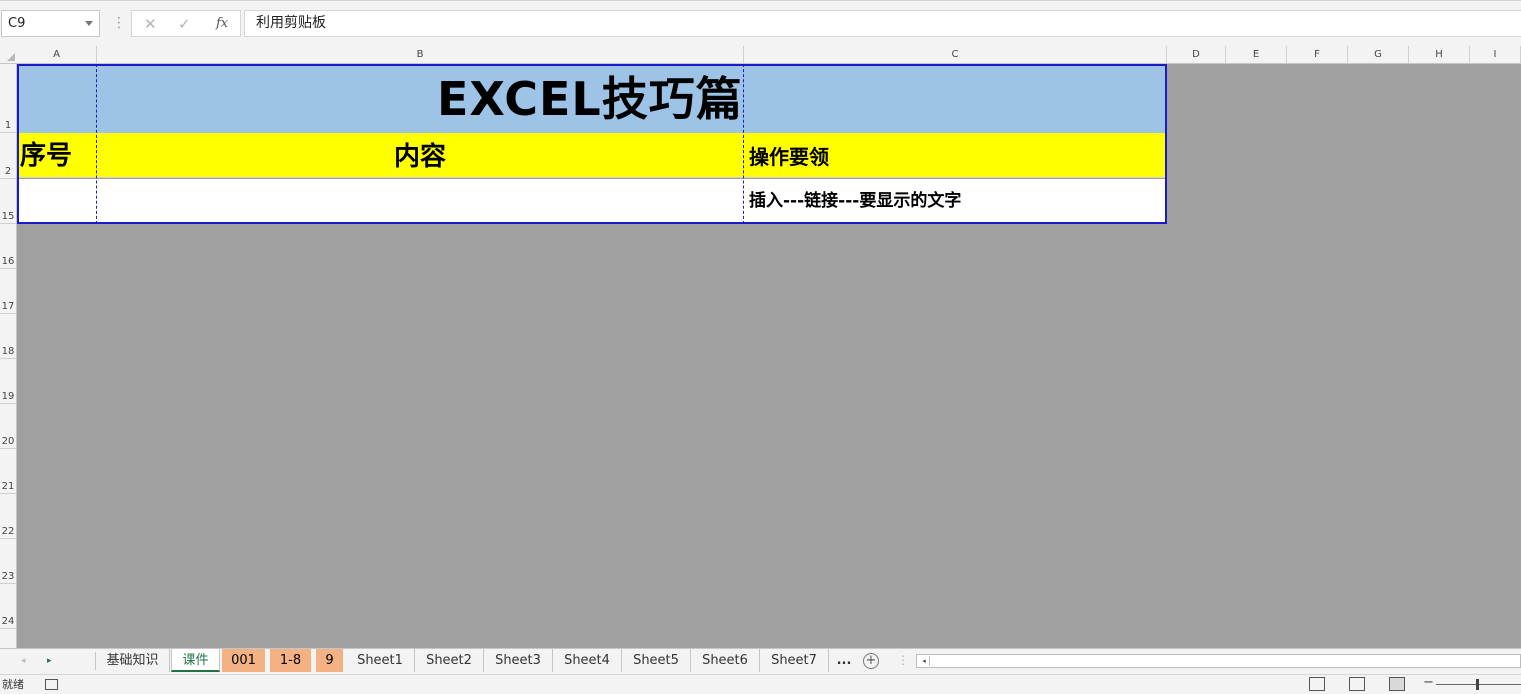 The height and width of the screenshot is (694, 1521). I want to click on sheet-tab: Sheet5, so click(656, 660).